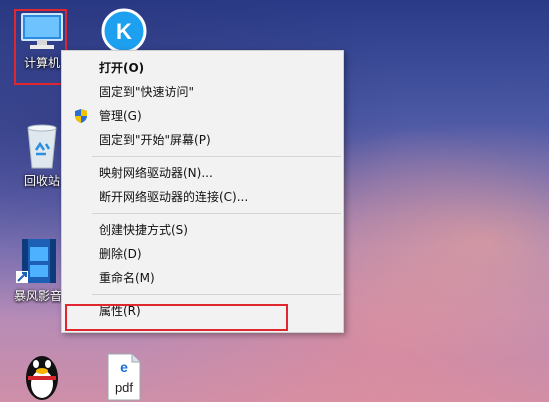 The height and width of the screenshot is (402, 549). I want to click on qq-desktop-icon, so click(42, 375).